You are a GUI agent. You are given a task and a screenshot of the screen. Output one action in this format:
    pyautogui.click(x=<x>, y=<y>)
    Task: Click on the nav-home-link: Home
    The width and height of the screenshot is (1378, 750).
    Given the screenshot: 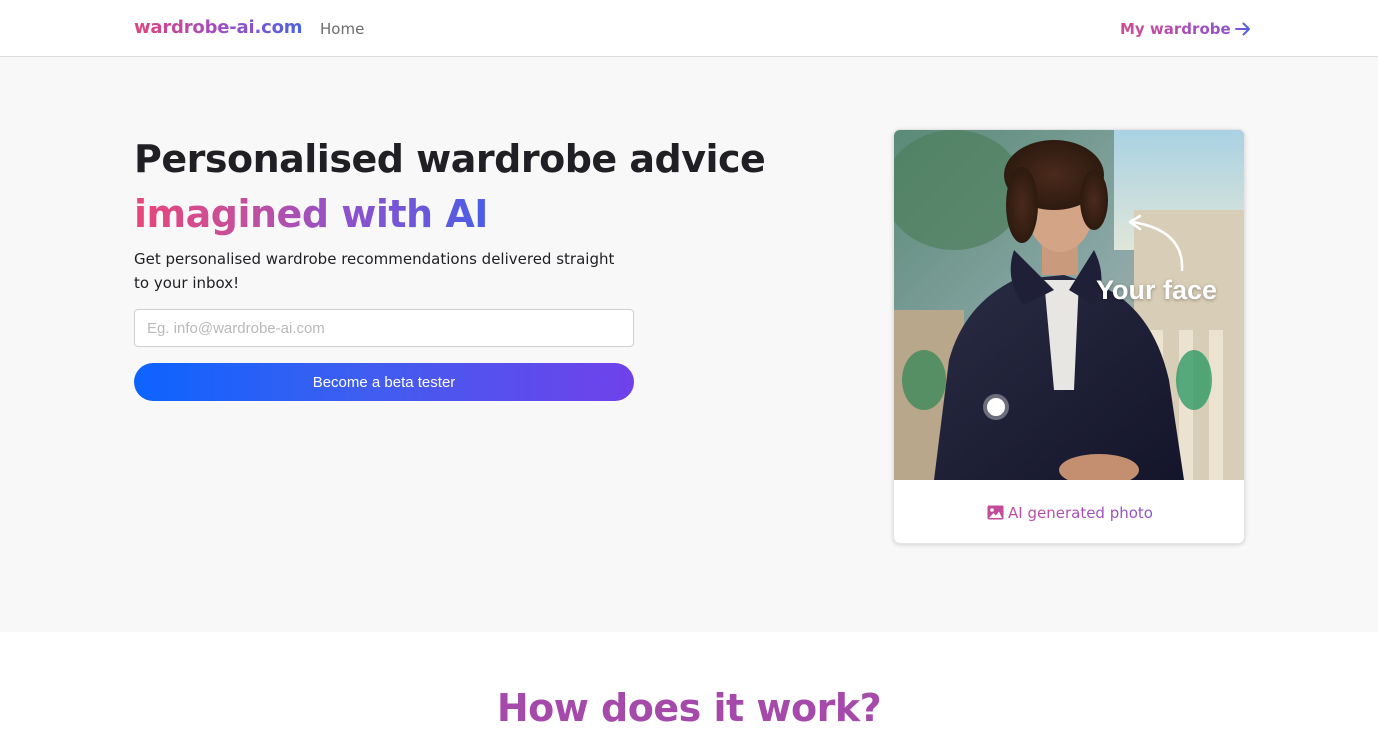 What is the action you would take?
    pyautogui.click(x=342, y=29)
    